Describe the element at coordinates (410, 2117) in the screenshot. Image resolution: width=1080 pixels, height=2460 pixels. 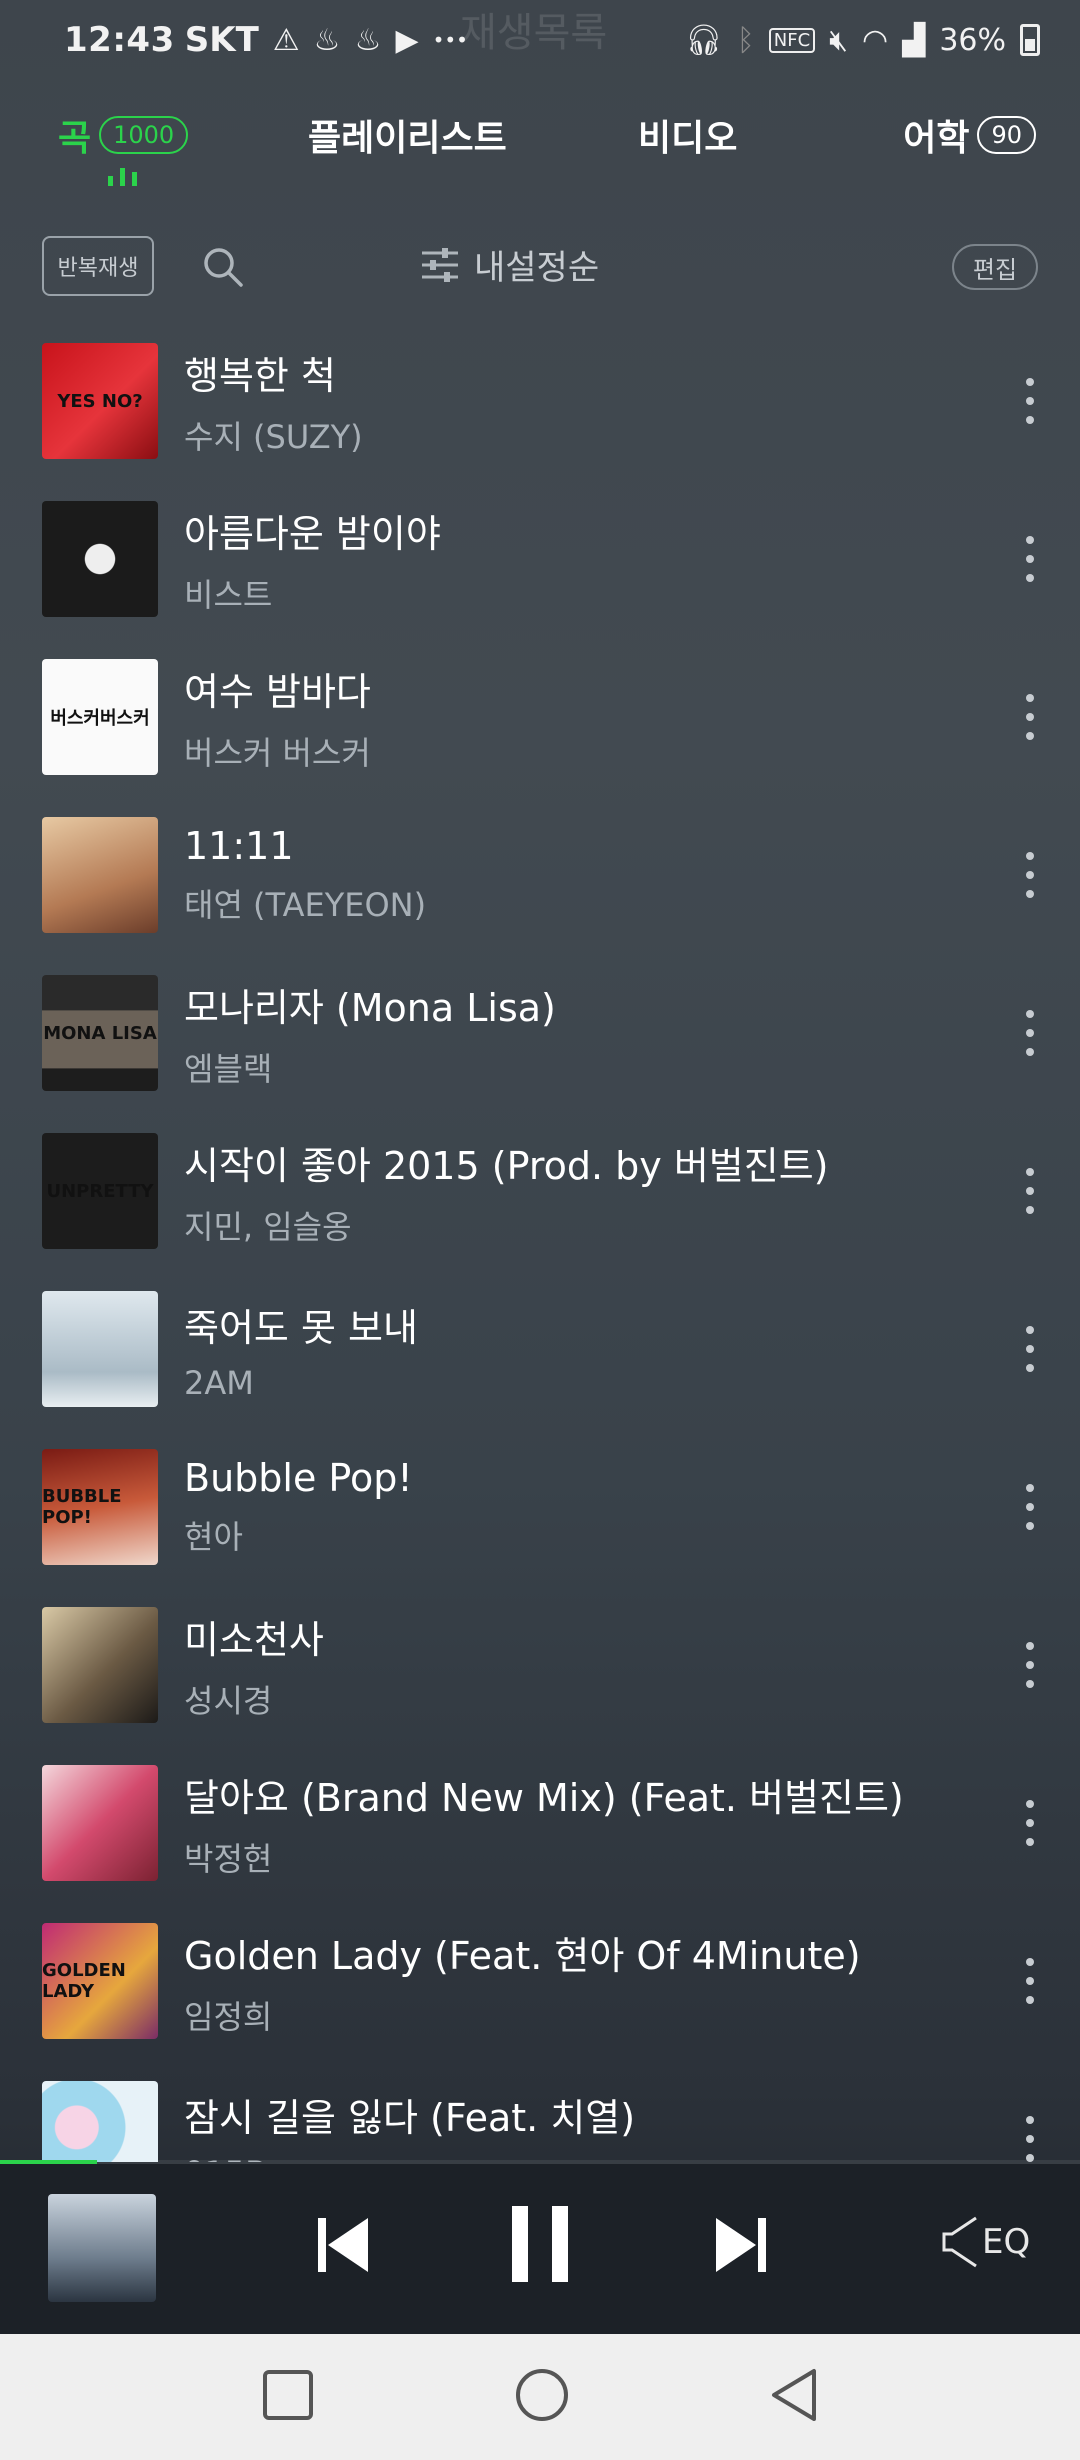
I see `song-title: 잠시 길을 잃다 (Feat. 치열)` at that location.